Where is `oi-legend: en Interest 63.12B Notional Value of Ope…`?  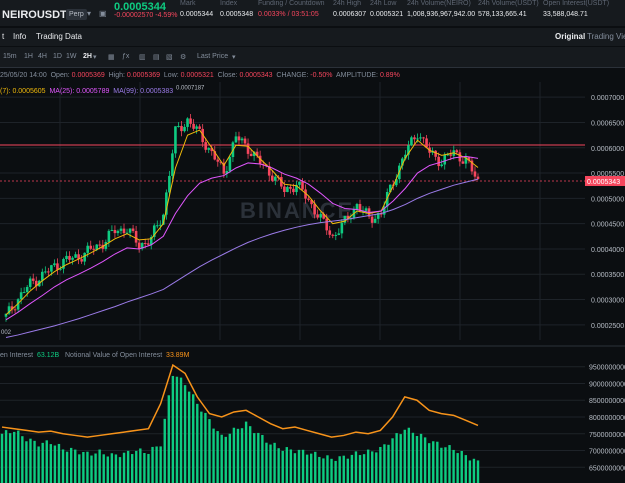
oi-legend: en Interest 63.12B Notional Value of Ope… is located at coordinates (95, 355).